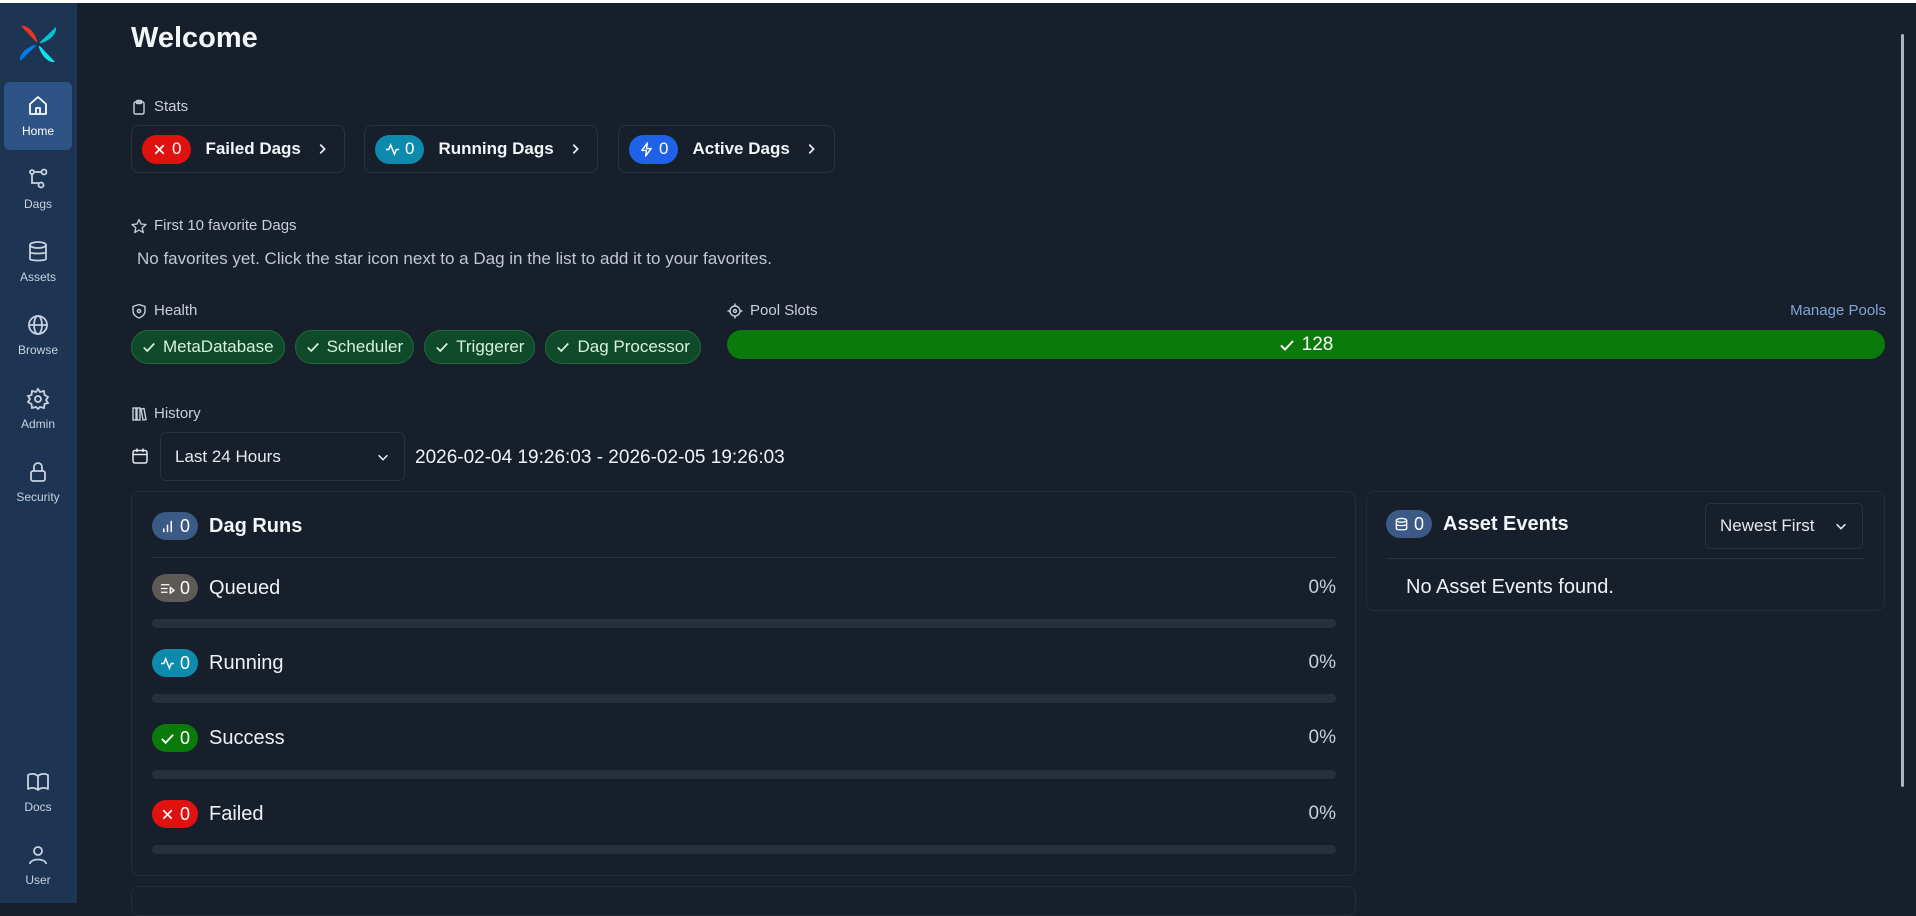 The height and width of the screenshot is (916, 1916). What do you see at coordinates (735, 310) in the screenshot?
I see `crosshair-icon` at bounding box center [735, 310].